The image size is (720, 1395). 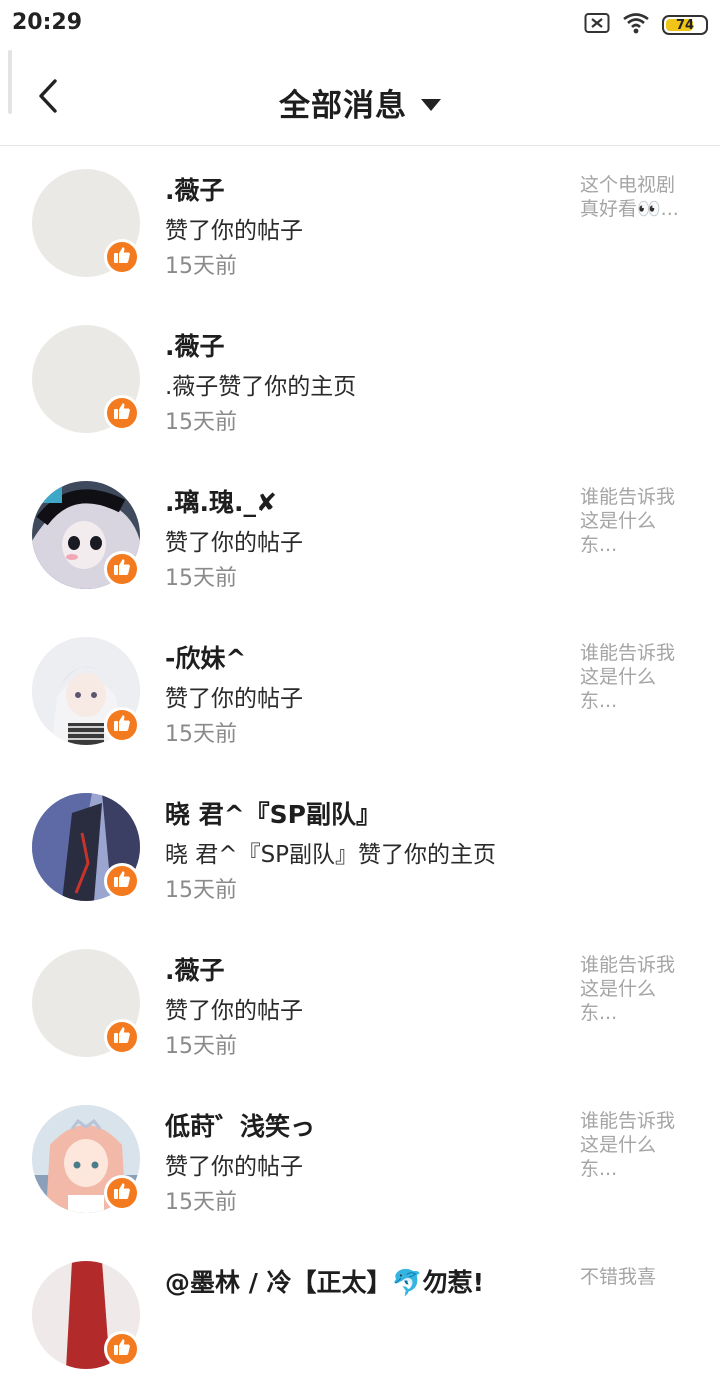 I want to click on notification-row: ­­.薇子 ­­.薇子赞了你的主页 15天前, so click(x=360, y=381).